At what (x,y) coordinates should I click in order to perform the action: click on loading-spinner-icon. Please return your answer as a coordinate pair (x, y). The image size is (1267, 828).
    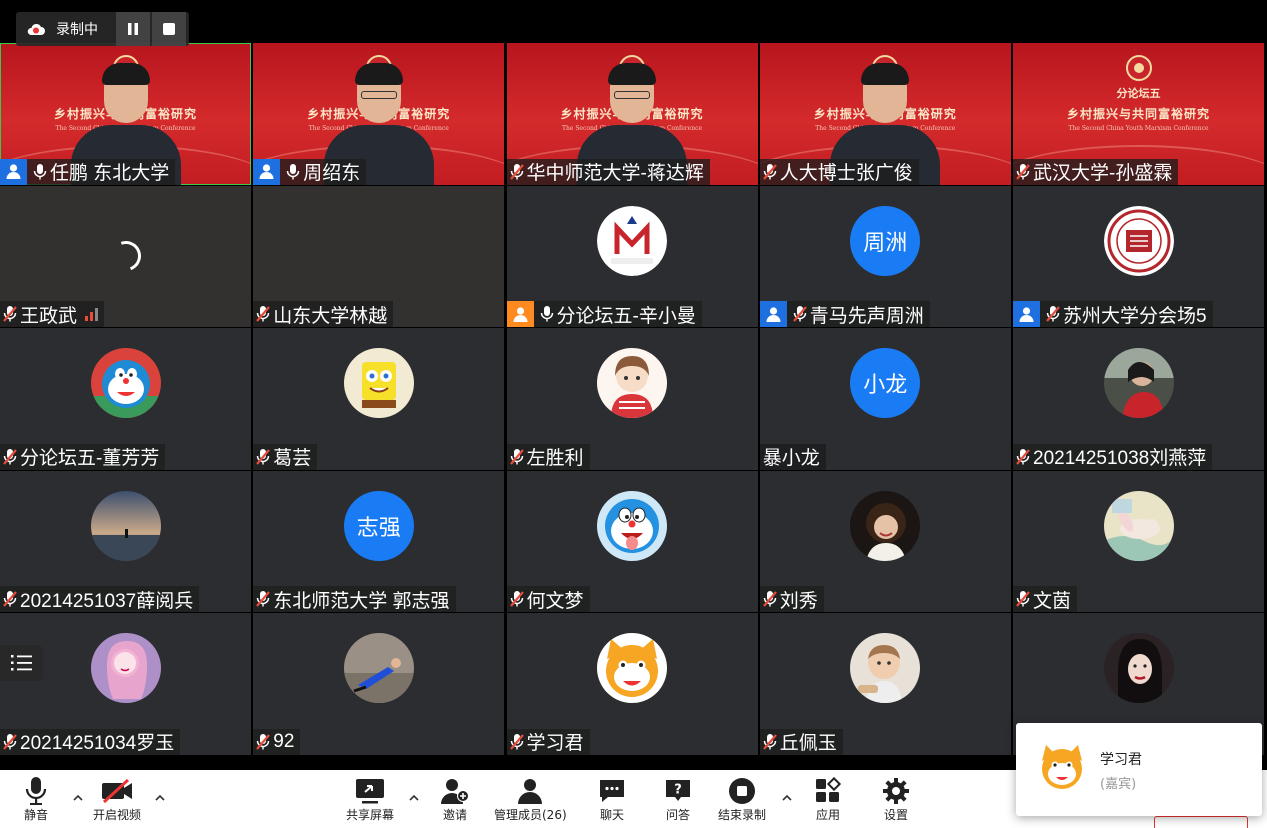
    Looking at the image, I should click on (125, 255).